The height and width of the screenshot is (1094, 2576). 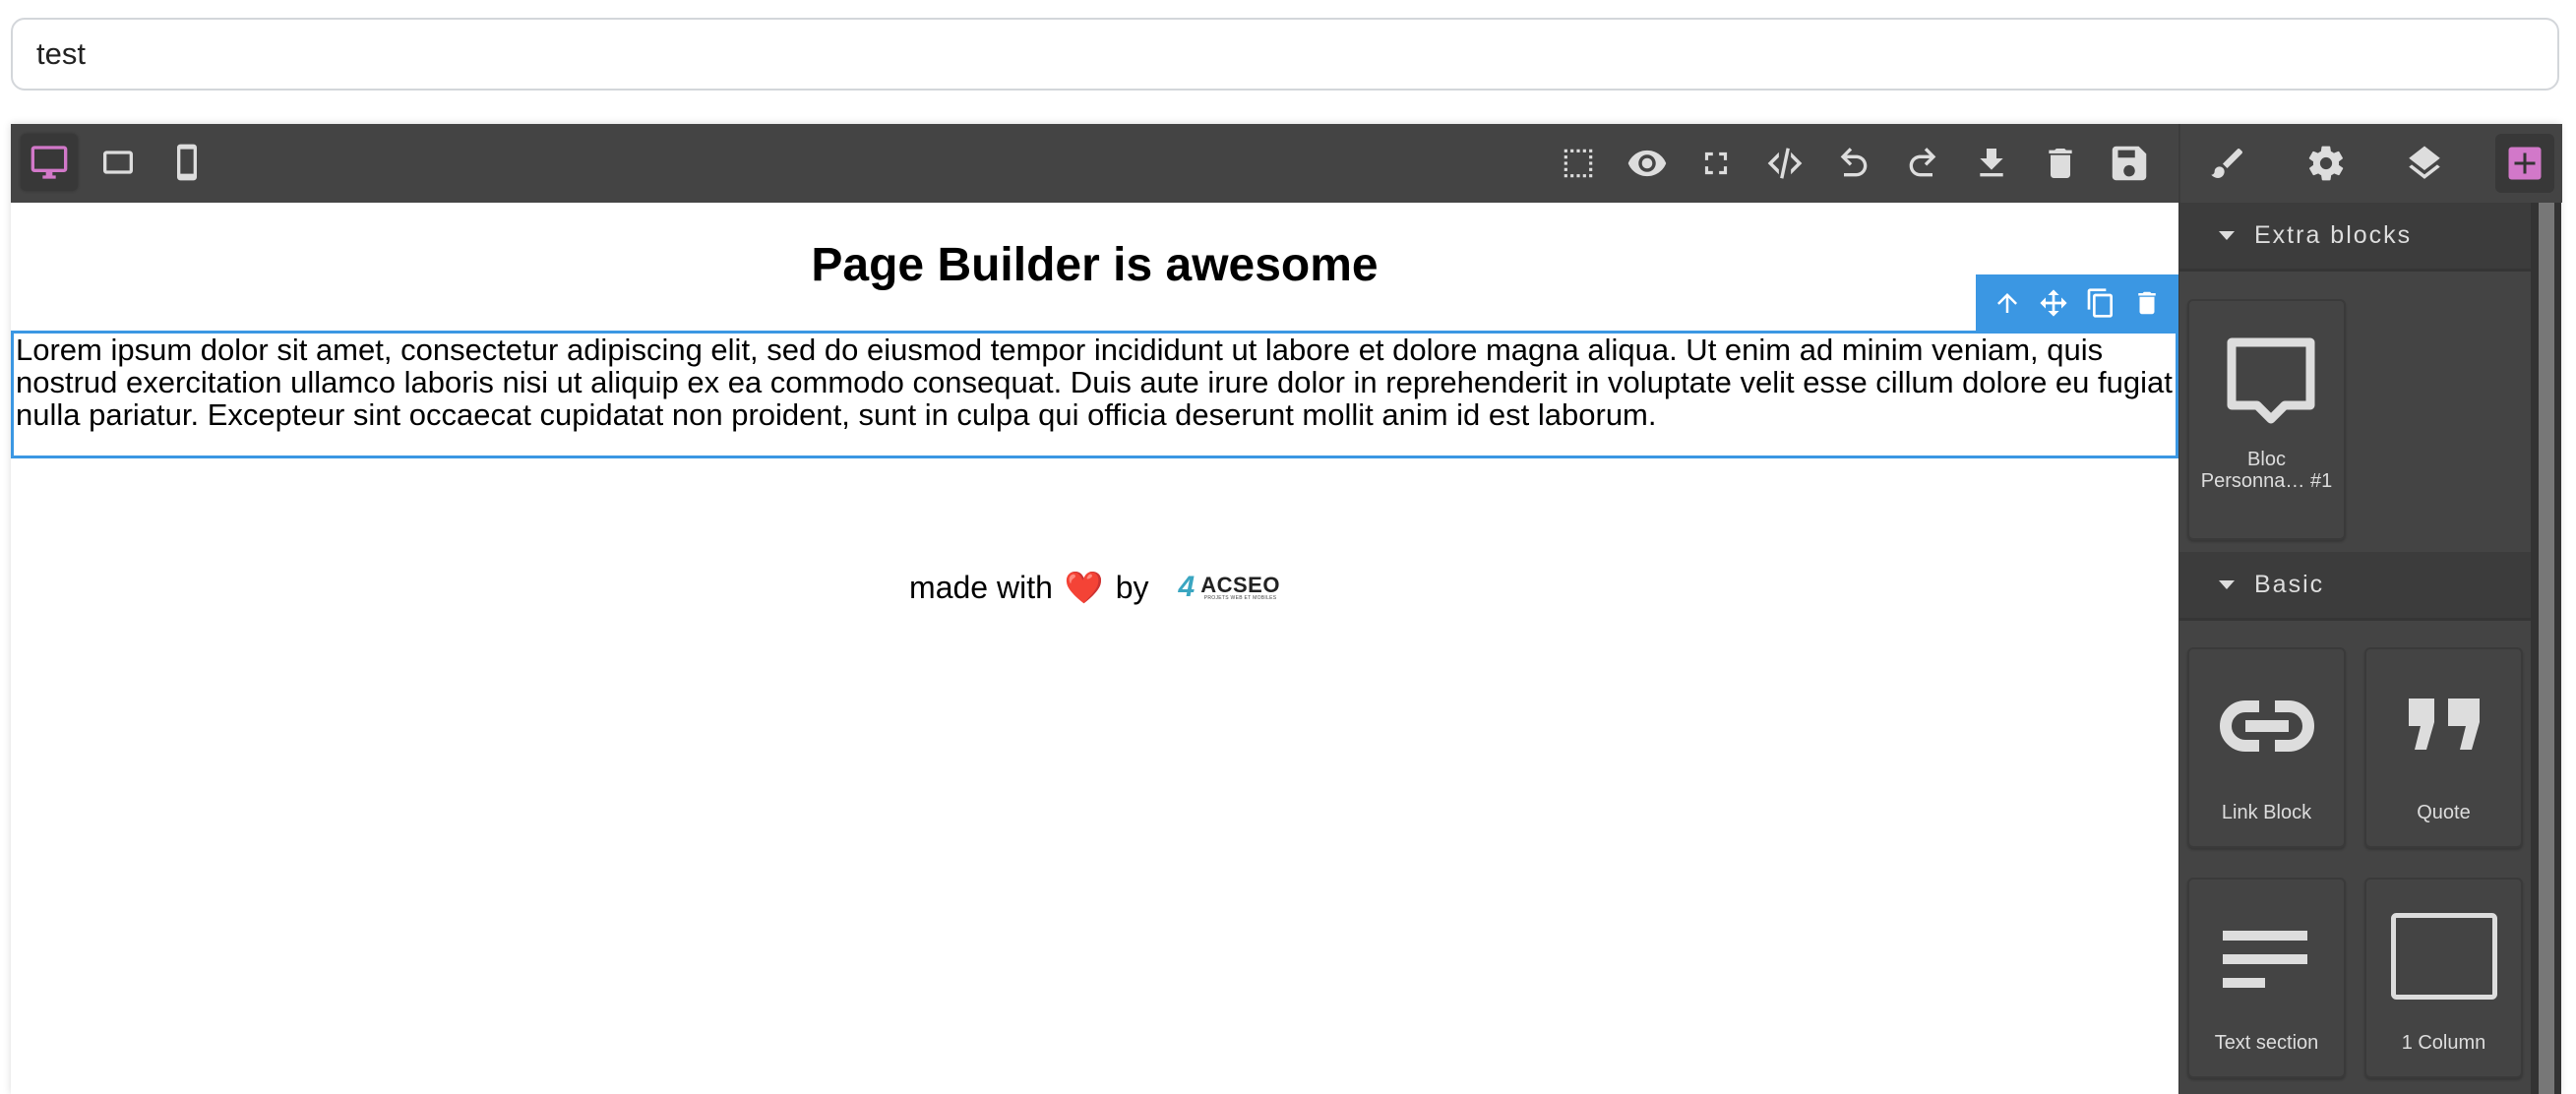 I want to click on layer-manager-icon, so click(x=2424, y=162).